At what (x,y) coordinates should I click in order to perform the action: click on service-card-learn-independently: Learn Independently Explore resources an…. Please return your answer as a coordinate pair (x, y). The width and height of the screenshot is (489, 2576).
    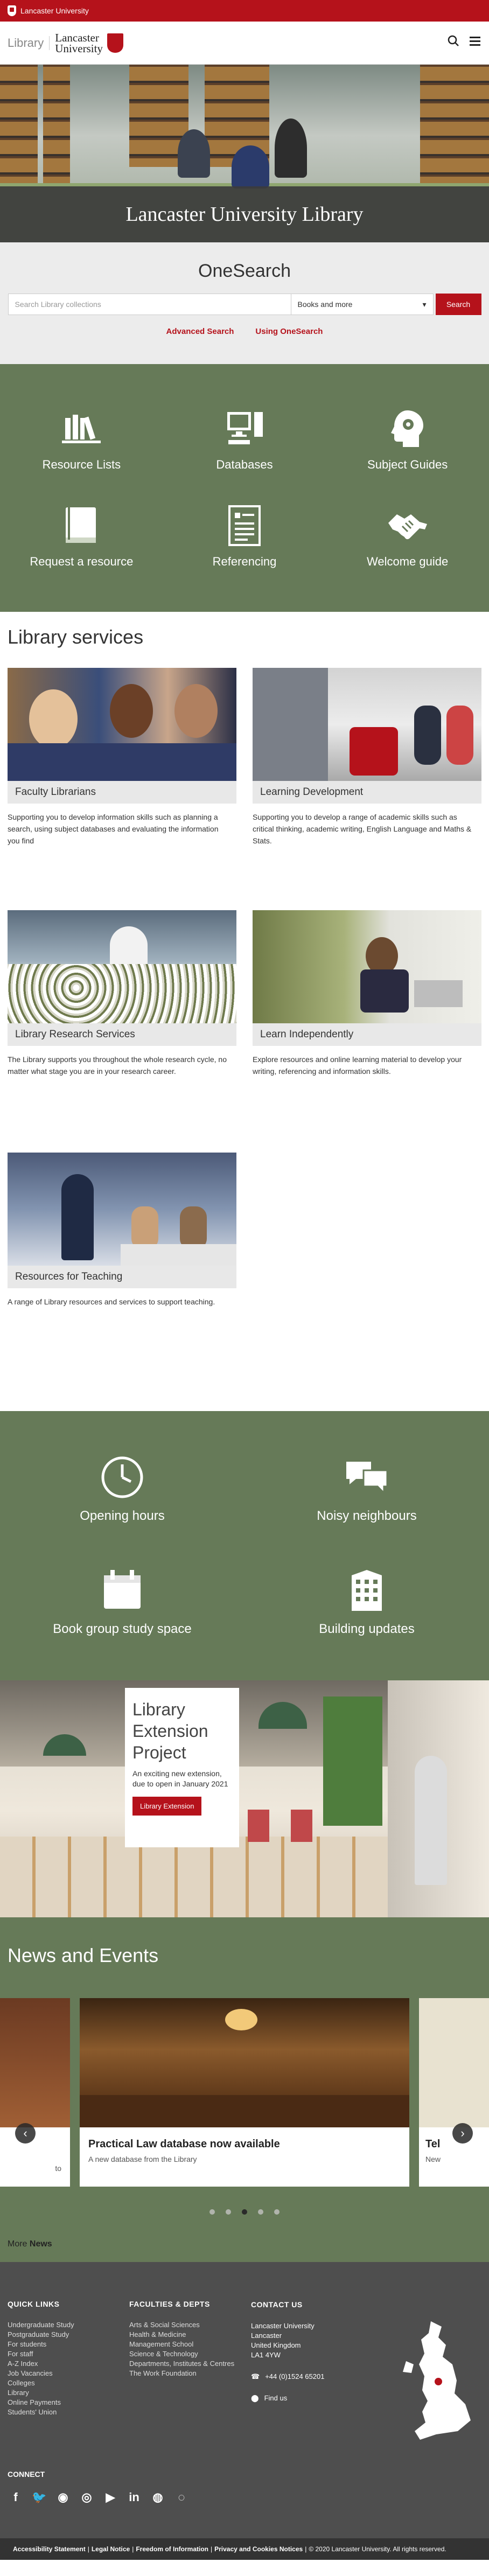
    Looking at the image, I should click on (367, 1031).